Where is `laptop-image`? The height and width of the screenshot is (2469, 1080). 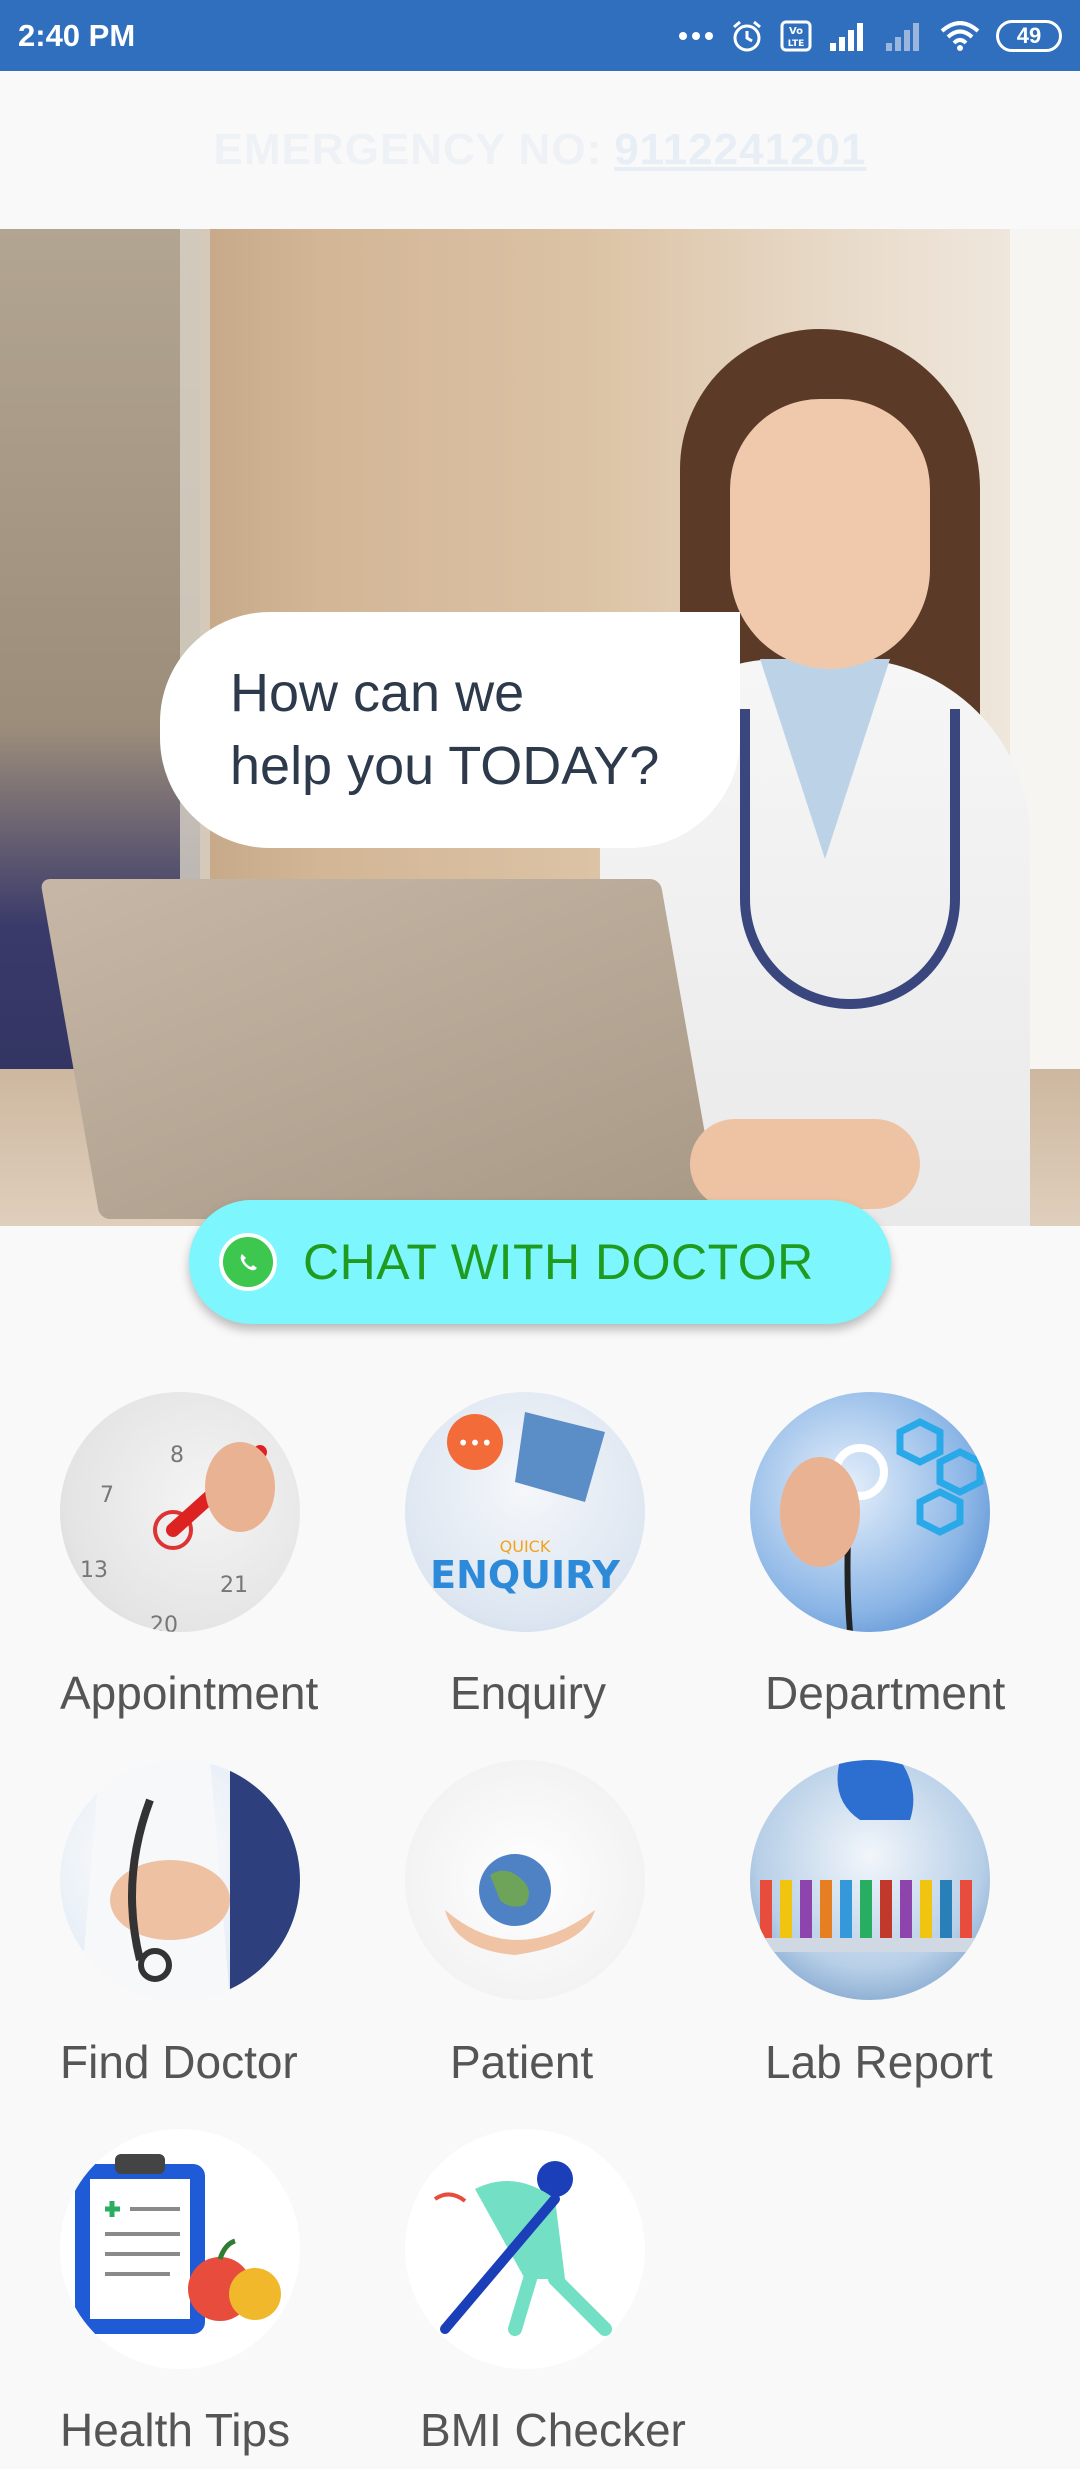 laptop-image is located at coordinates (380, 1049).